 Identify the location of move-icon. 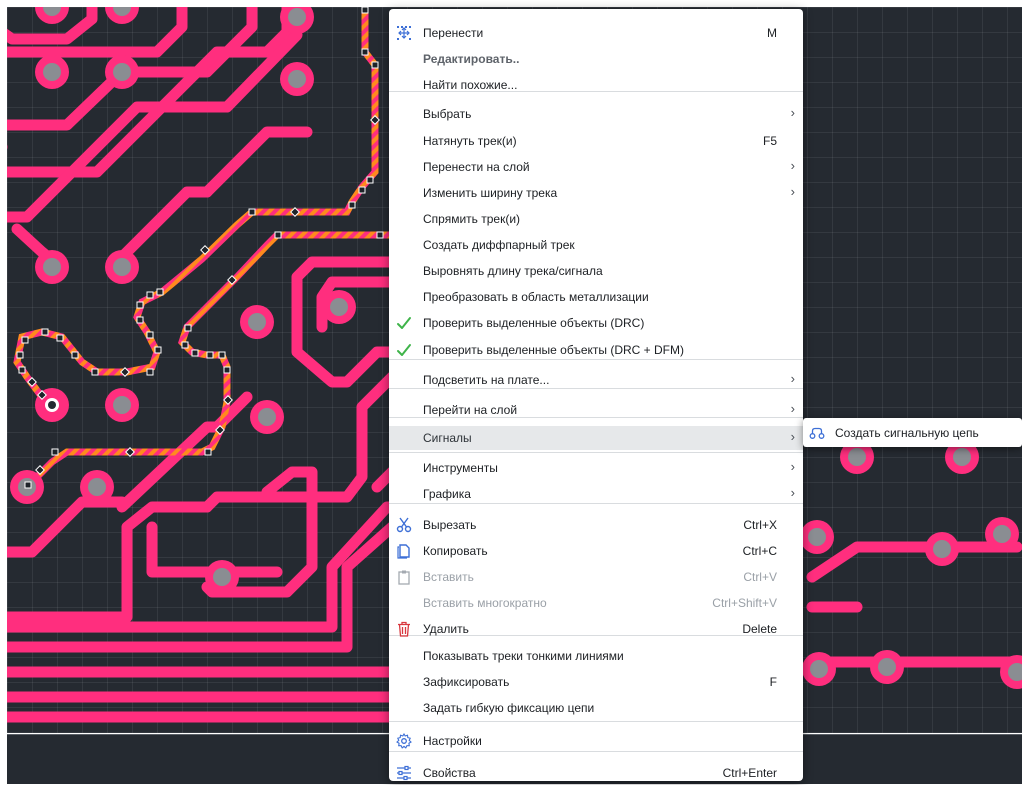
(404, 33).